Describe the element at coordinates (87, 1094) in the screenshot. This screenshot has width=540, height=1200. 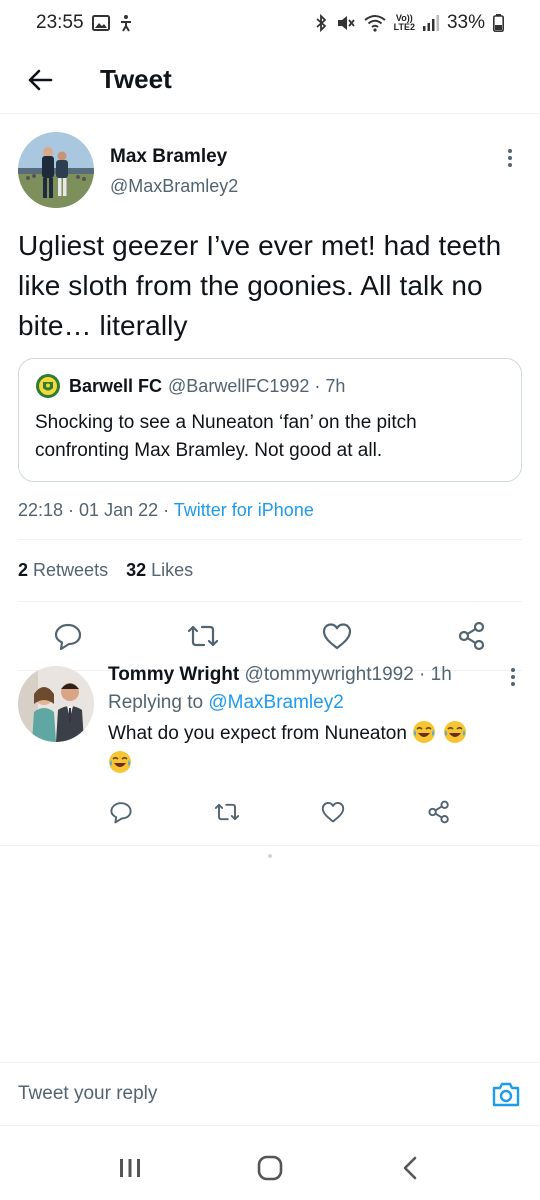
I see `reply-input: Tweet your reply` at that location.